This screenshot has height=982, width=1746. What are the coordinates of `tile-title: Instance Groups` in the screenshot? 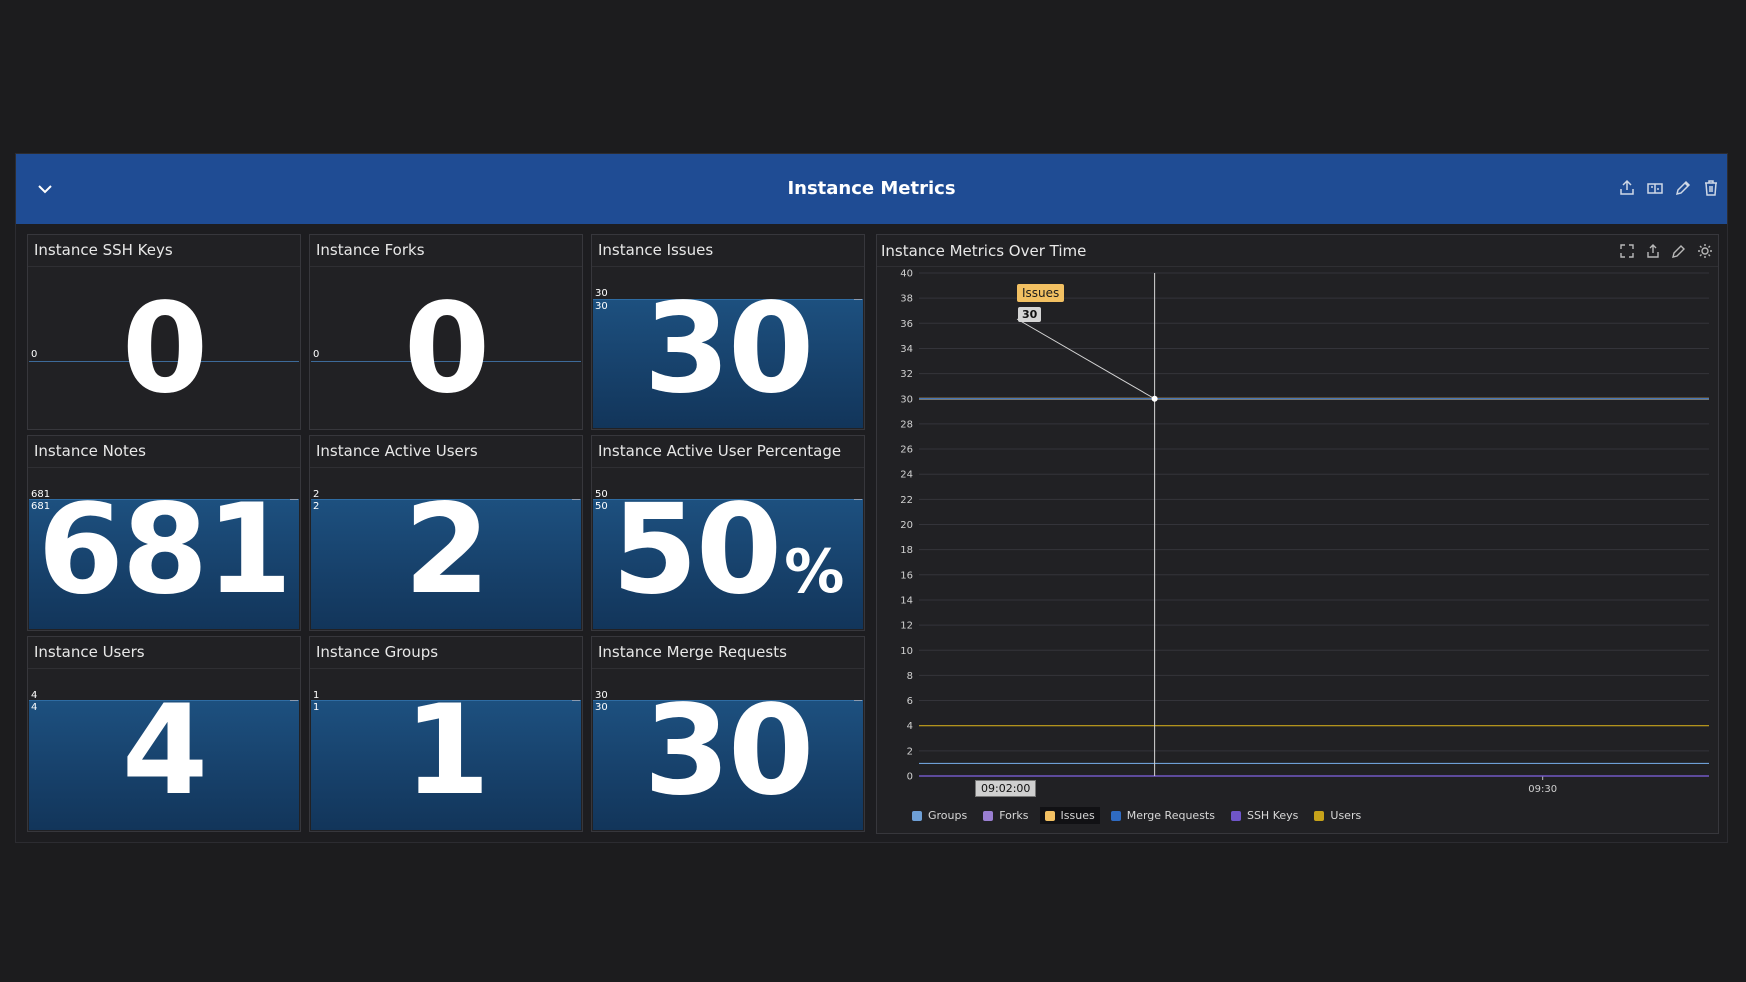 It's located at (377, 652).